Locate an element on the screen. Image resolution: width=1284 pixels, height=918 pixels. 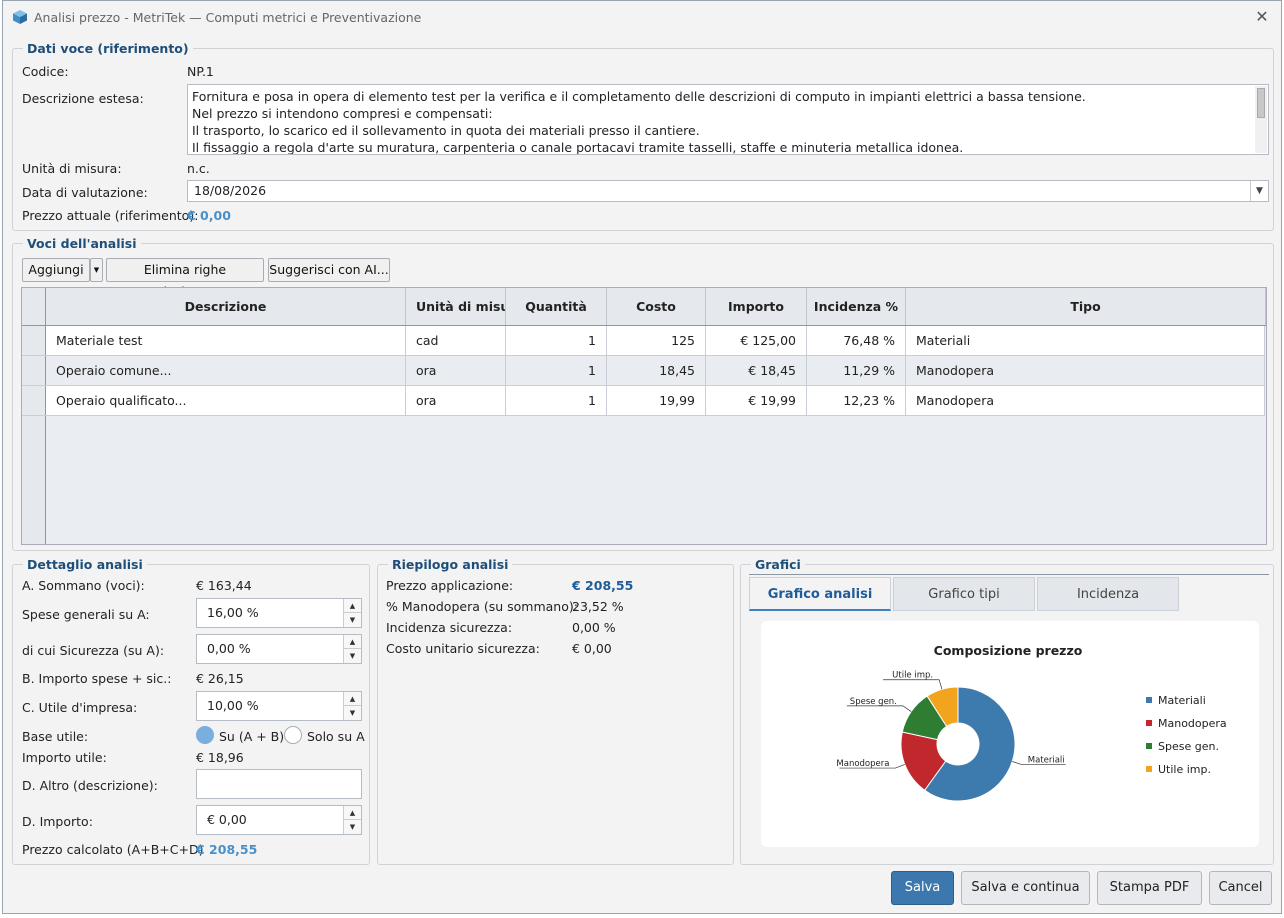
col-quantita: Quantità is located at coordinates (556, 306).